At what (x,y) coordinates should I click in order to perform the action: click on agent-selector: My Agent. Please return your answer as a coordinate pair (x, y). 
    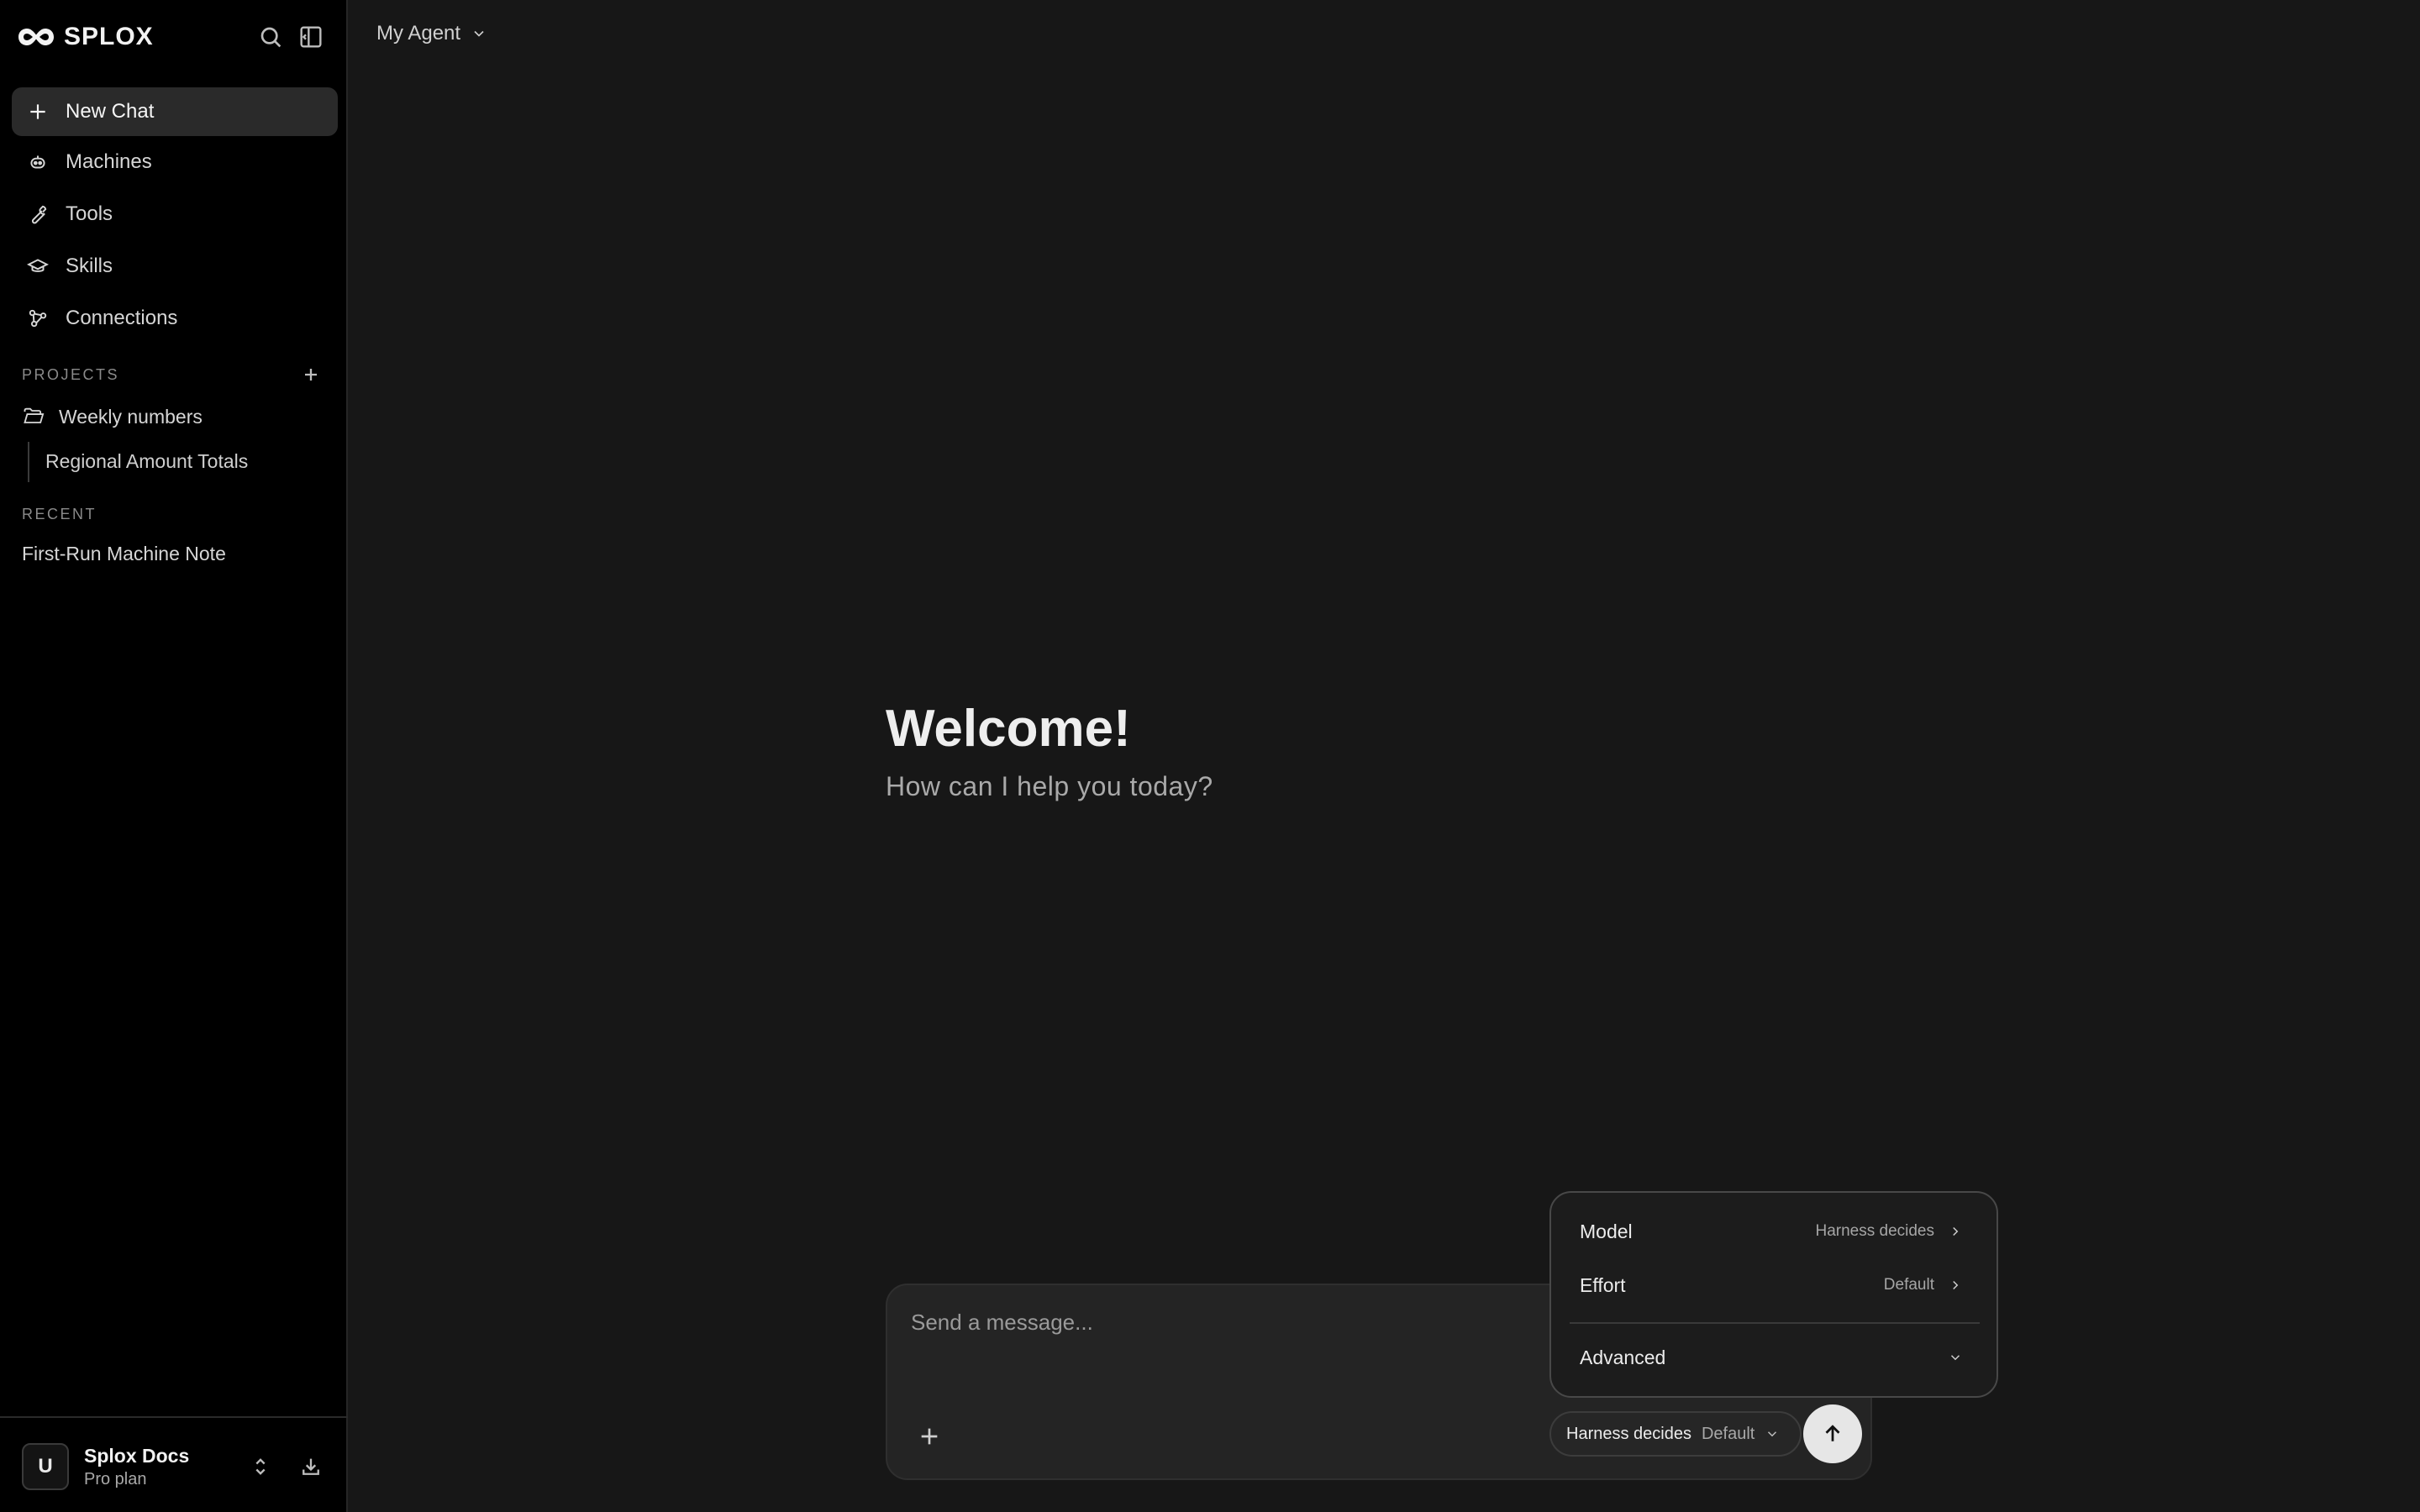
    Looking at the image, I should click on (432, 33).